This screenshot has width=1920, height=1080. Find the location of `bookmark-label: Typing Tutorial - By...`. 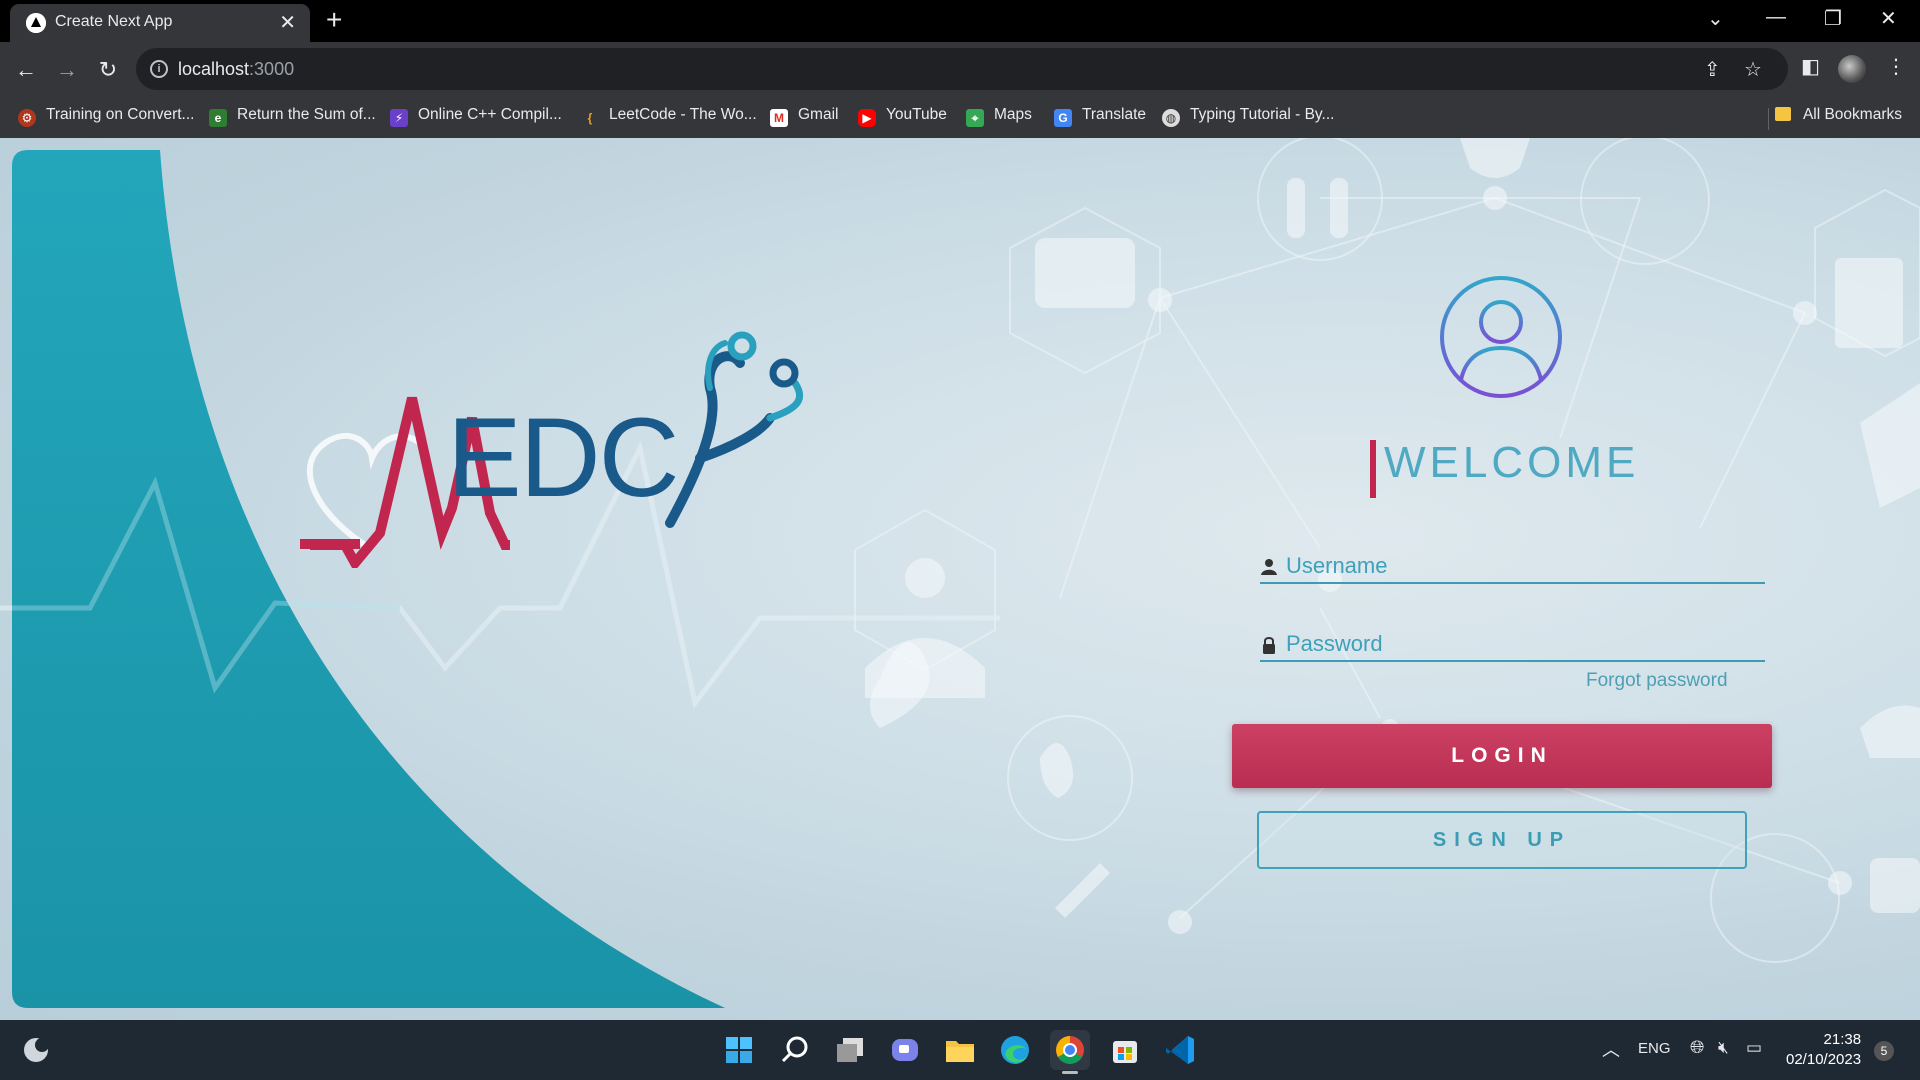

bookmark-label: Typing Tutorial - By... is located at coordinates (1262, 114).